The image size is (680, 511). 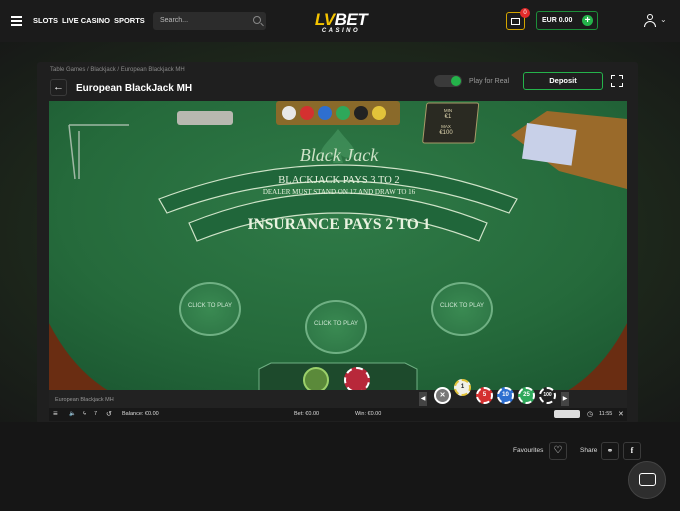 What do you see at coordinates (339, 192) in the screenshot?
I see `dealer-rule-text: DEALER MUST STAND ON 17 AND DRAW TO 16` at bounding box center [339, 192].